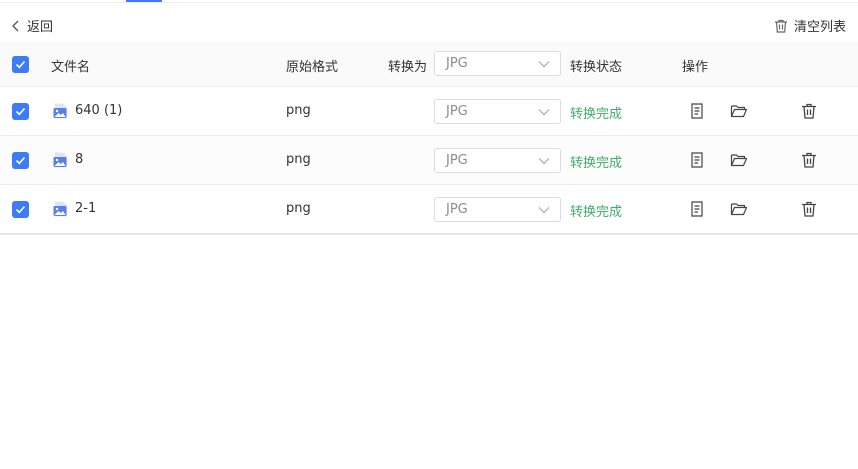  Describe the element at coordinates (40, 27) in the screenshot. I see `back-label: 返回` at that location.